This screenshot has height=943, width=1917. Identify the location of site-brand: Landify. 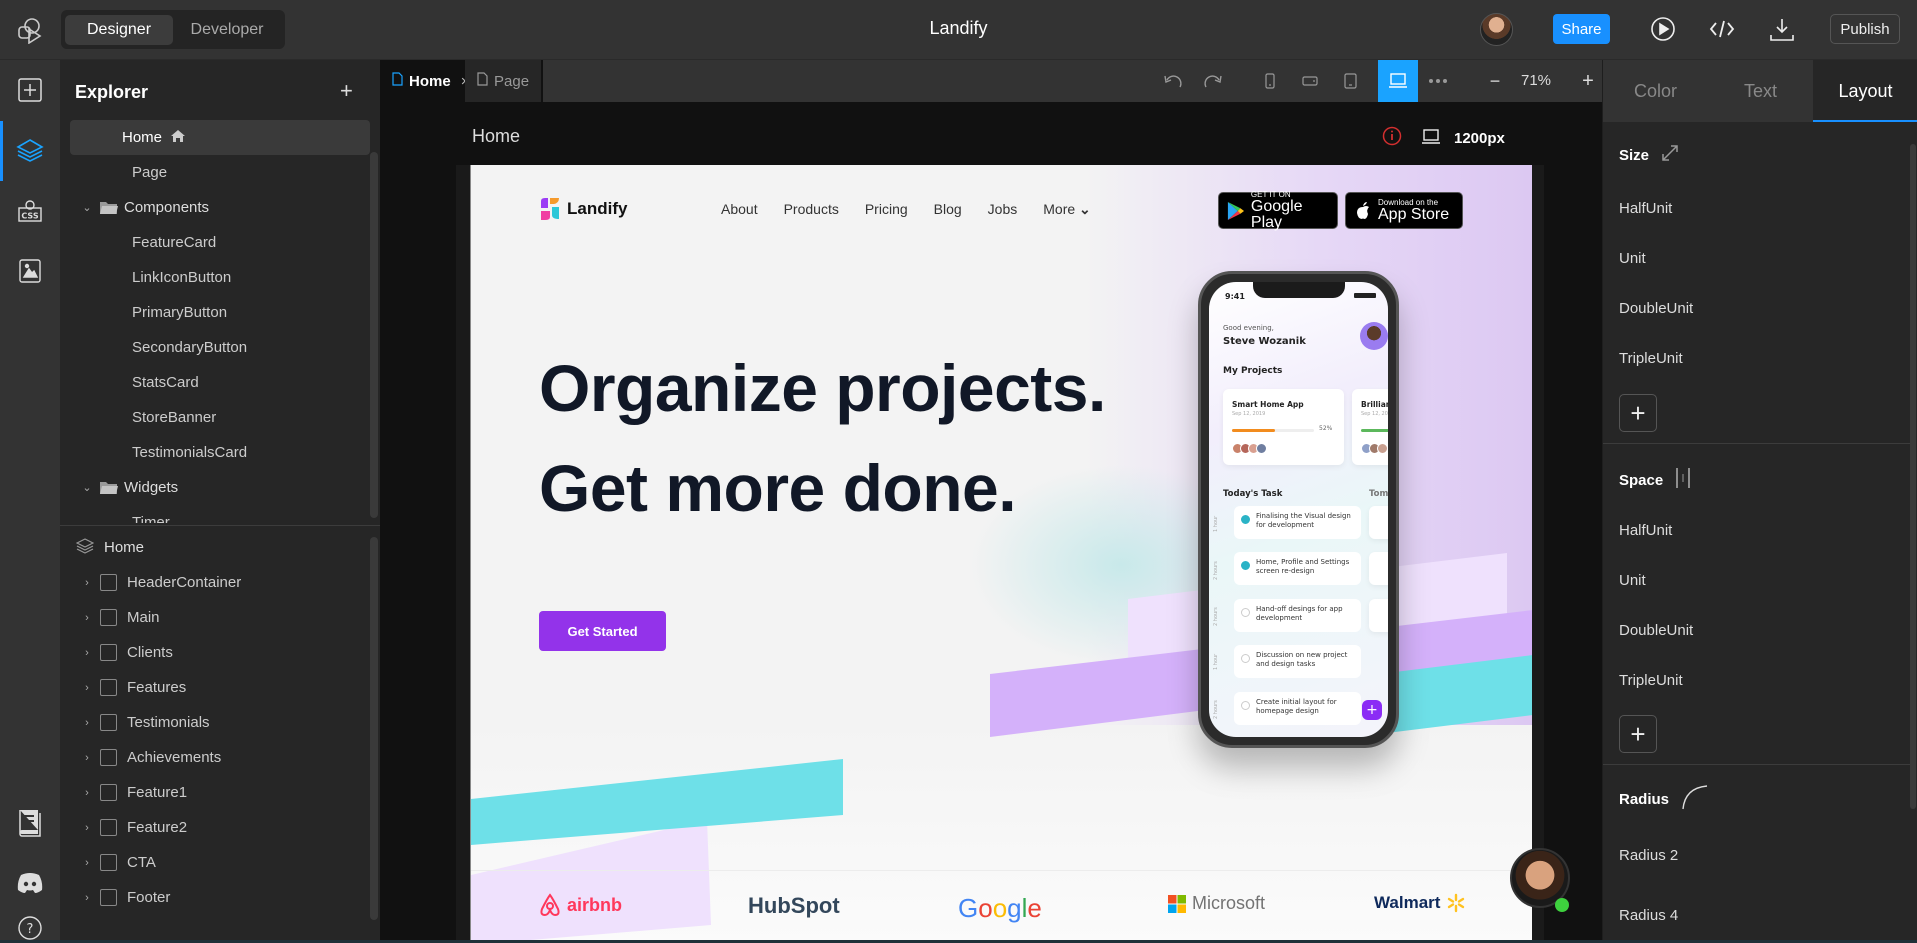
(583, 209).